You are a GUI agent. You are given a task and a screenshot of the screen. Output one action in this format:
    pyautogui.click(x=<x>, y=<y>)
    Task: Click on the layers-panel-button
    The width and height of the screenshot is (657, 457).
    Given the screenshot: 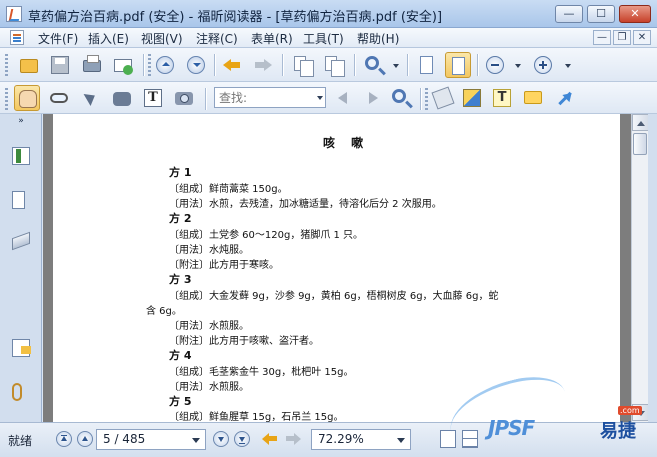 What is the action you would take?
    pyautogui.click(x=21, y=244)
    